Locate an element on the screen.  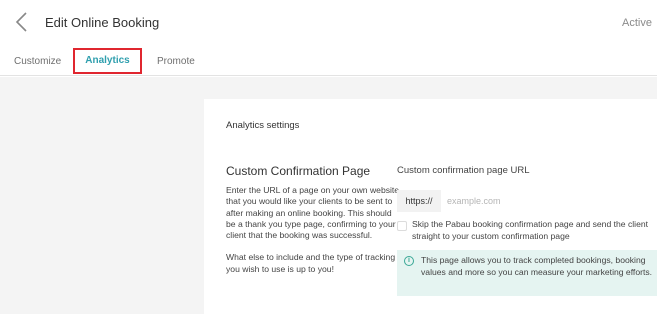
chevron-left-icon is located at coordinates (22, 22).